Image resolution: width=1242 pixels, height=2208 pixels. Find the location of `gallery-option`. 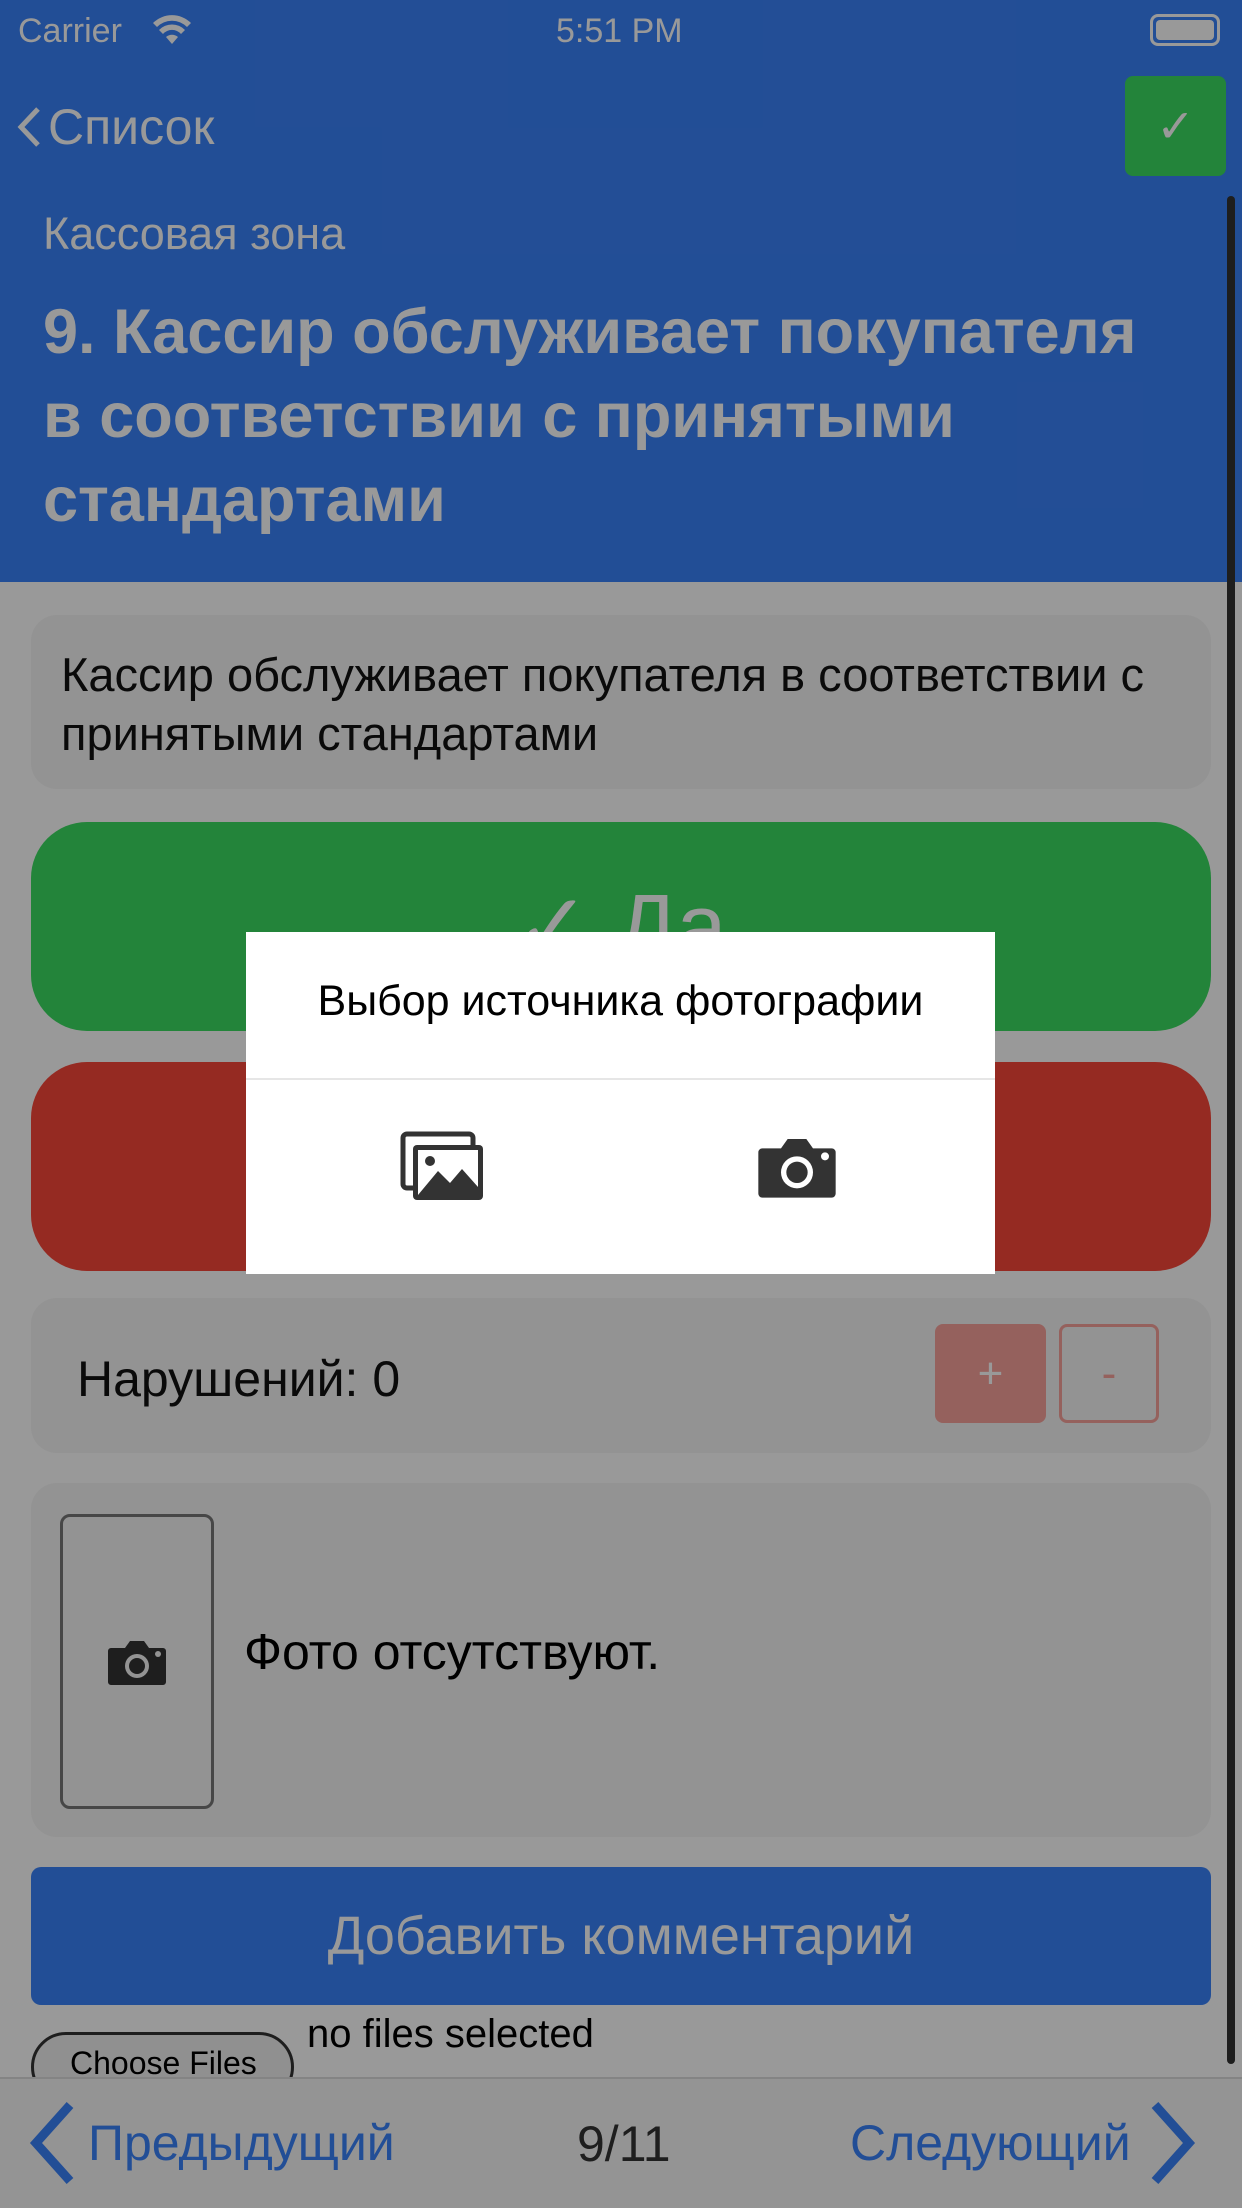

gallery-option is located at coordinates (443, 1167).